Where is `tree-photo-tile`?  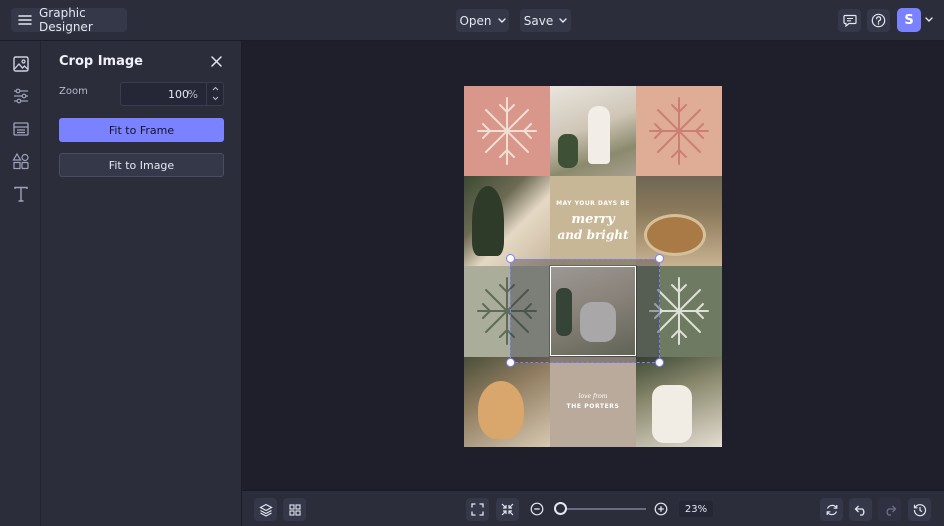
tree-photo-tile is located at coordinates (507, 221).